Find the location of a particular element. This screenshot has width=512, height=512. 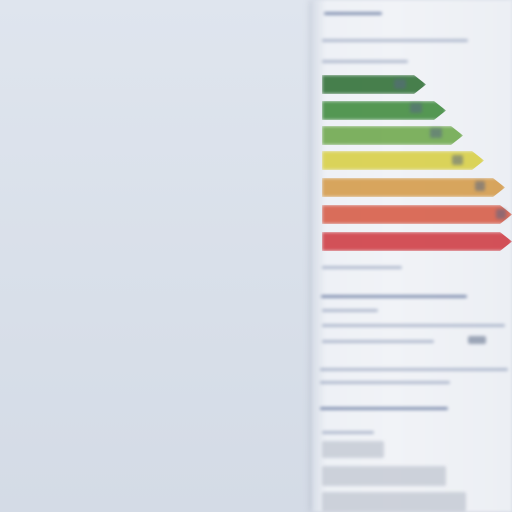

energy-bar-a is located at coordinates (374, 84).